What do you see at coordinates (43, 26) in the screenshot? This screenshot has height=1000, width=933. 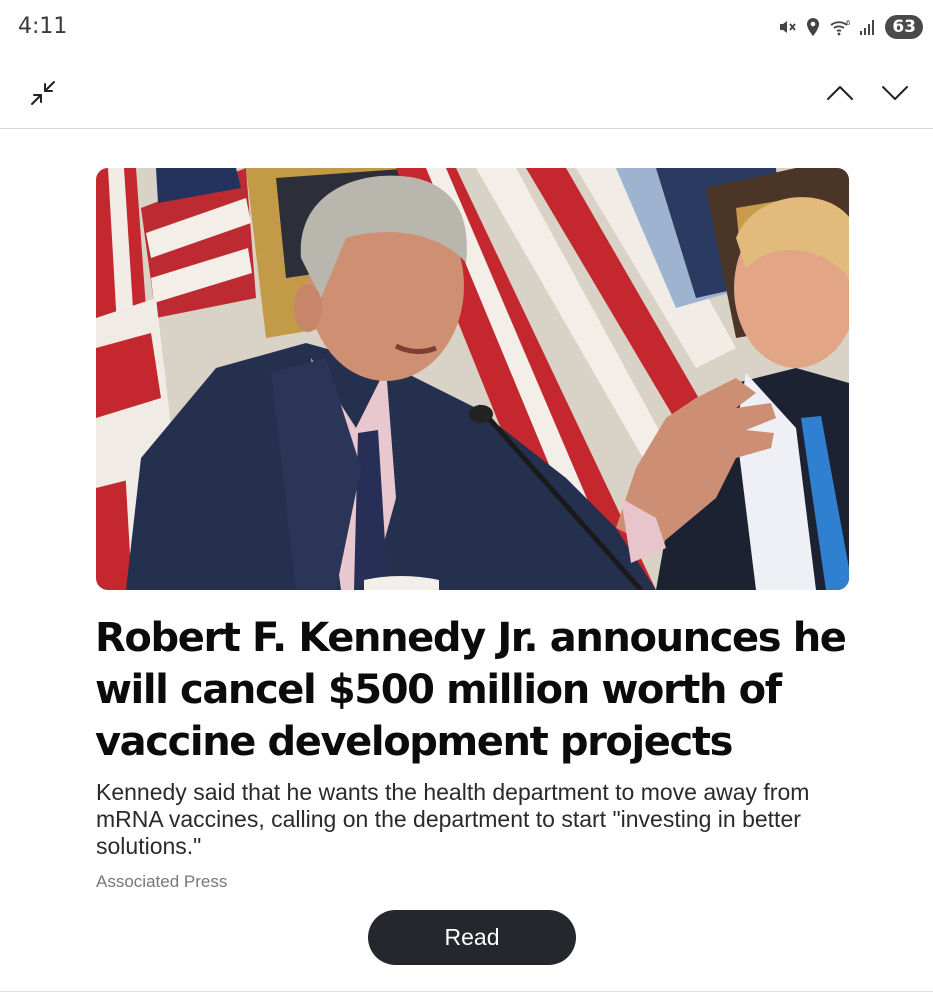 I see `status-time: 4:11` at bounding box center [43, 26].